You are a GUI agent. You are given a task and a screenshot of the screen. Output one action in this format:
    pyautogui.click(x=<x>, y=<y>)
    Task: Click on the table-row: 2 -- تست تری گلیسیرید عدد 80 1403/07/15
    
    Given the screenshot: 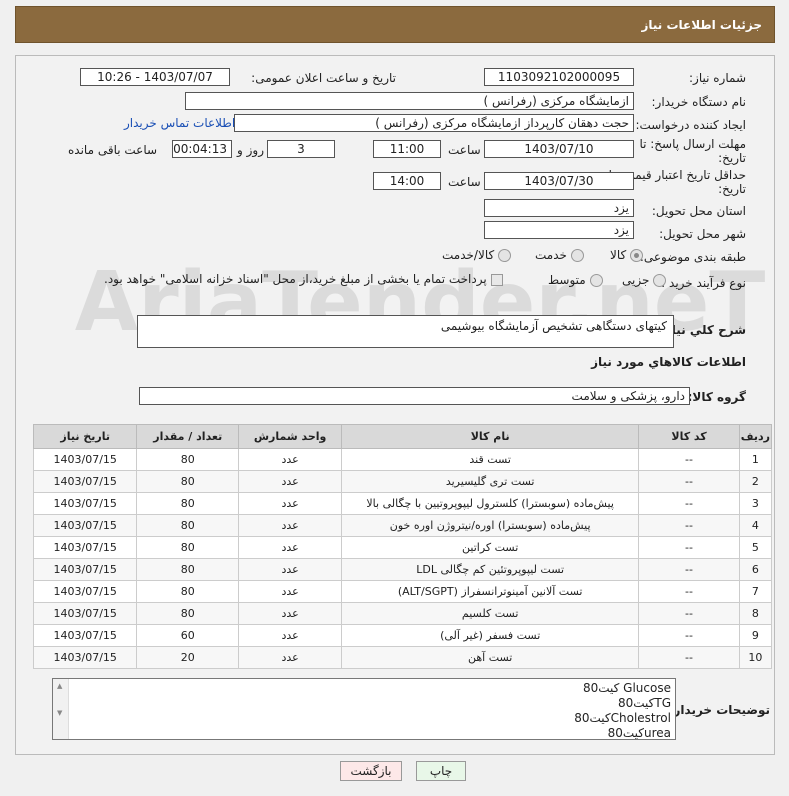 What is the action you would take?
    pyautogui.click(x=402, y=481)
    